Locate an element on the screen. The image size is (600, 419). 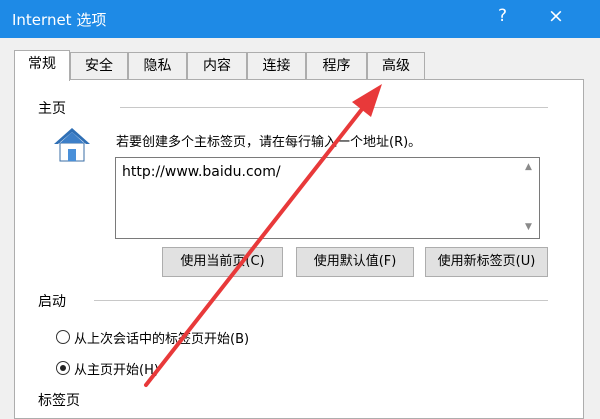
help-button: ? is located at coordinates (502, 16).